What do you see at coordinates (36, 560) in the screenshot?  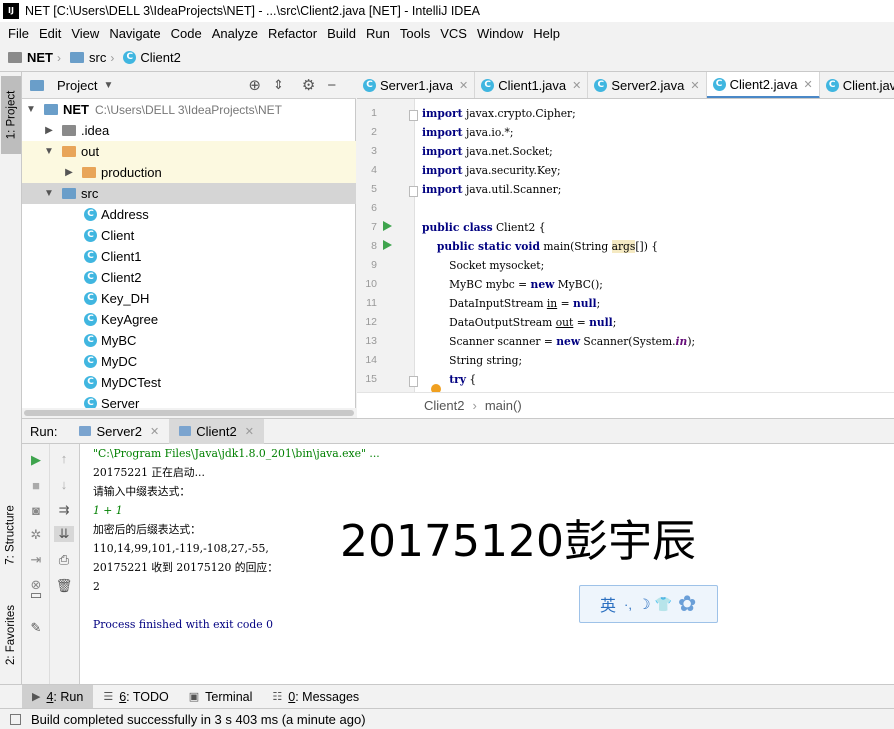 I see `restore-layout-icon: ⇥` at bounding box center [36, 560].